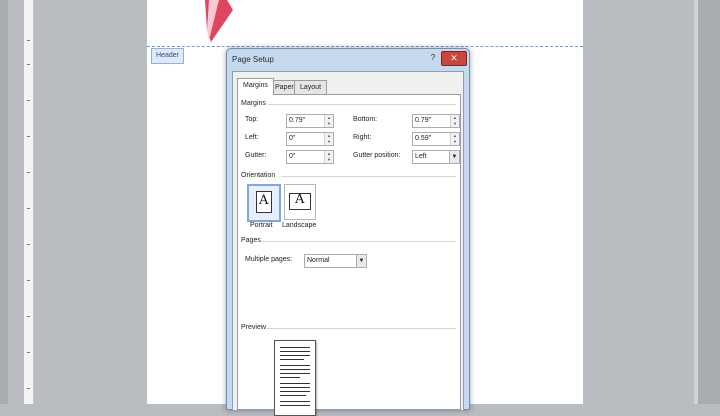 This screenshot has height=416, width=720. Describe the element at coordinates (436, 121) in the screenshot. I see `bottom-margin-field: 0.79" ▲ ▼` at that location.